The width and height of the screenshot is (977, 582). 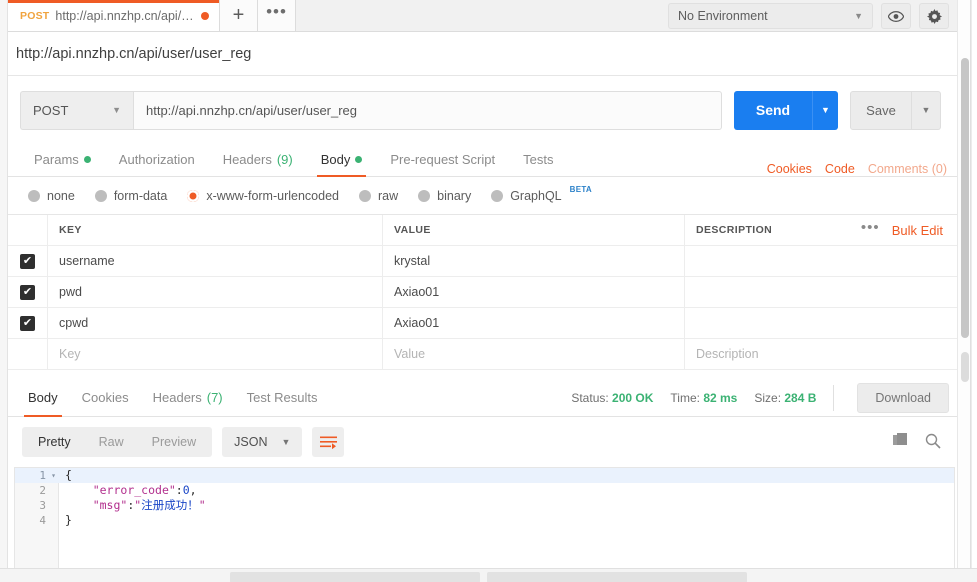 I want to click on table-more-button: •••, so click(x=870, y=230).